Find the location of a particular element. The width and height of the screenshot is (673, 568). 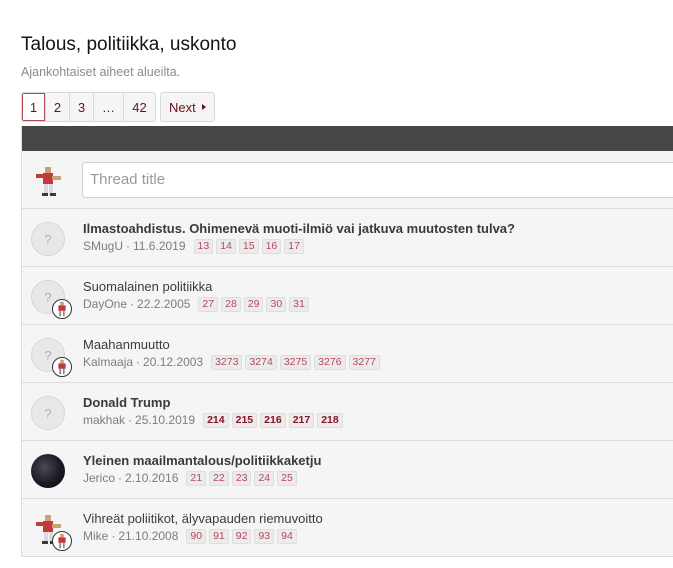

thread-meta: DayOne · 22.2.2005 27 28 29 30 31 is located at coordinates (197, 304).